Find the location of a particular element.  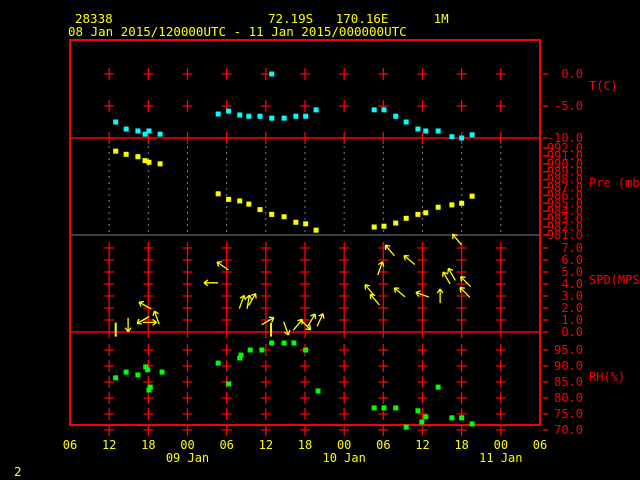

y-tick-label: 95.0 is located at coordinates (568, 350).